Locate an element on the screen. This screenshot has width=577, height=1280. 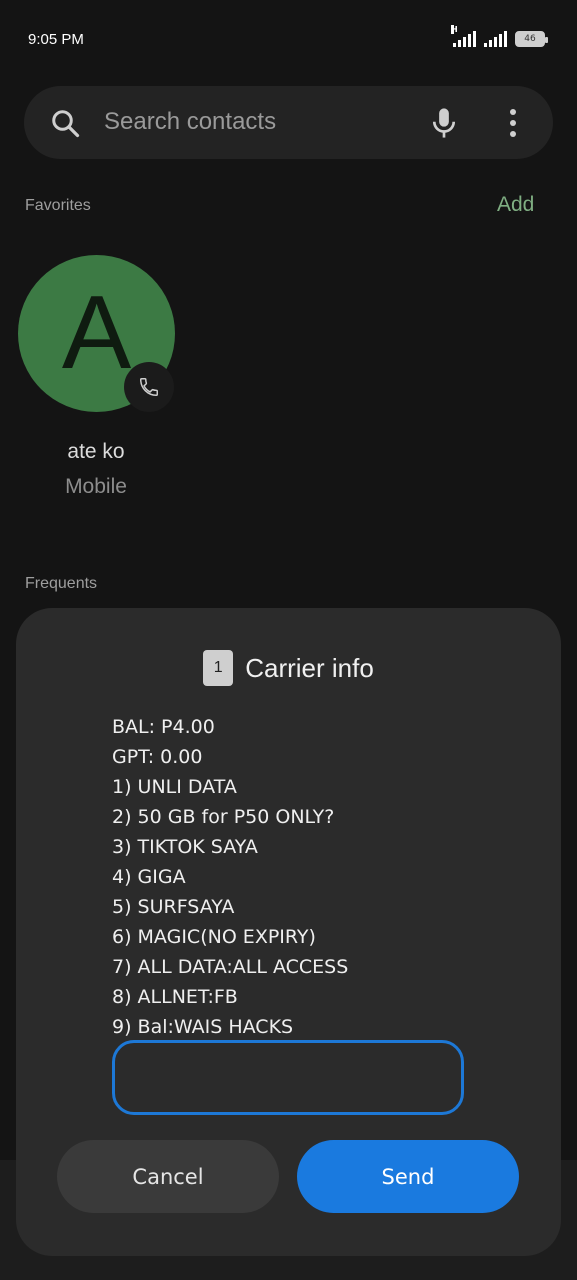
call-button is located at coordinates (149, 387).